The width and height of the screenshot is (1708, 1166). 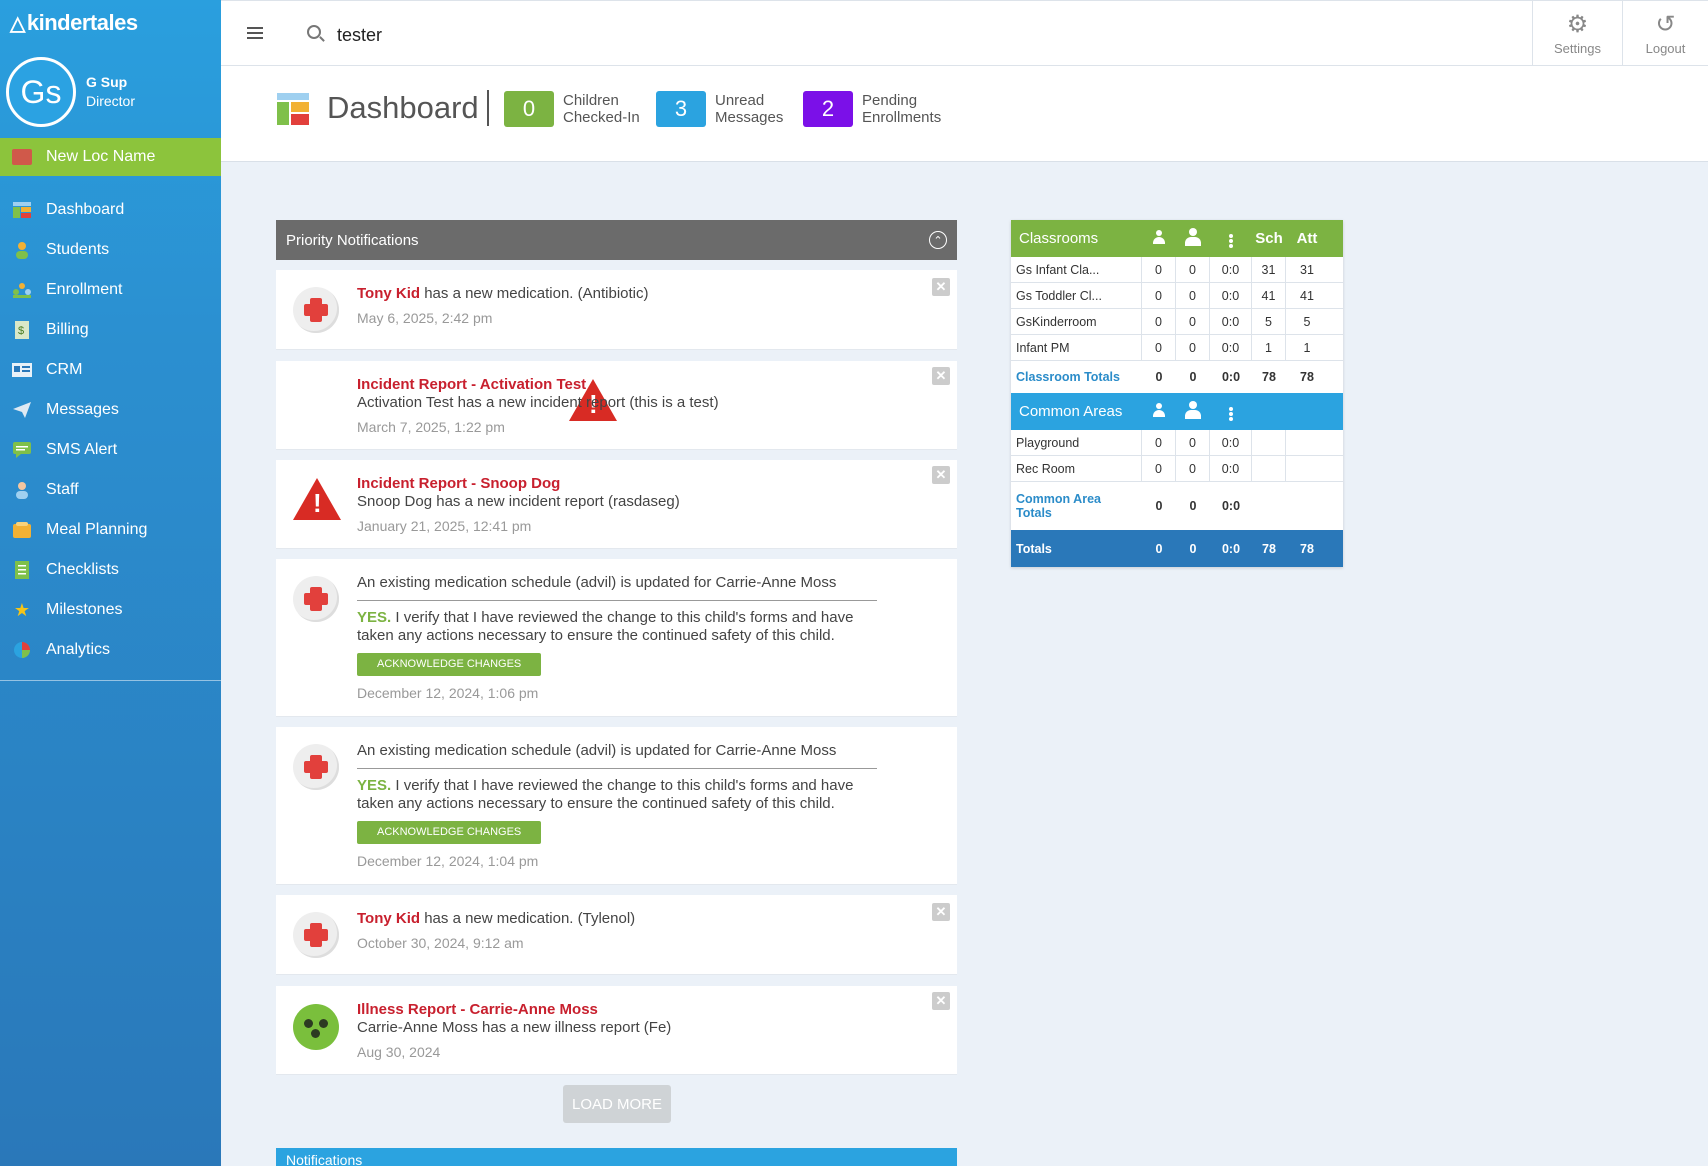 I want to click on table-row: GsKinderroom 0 0 0:0 5 5, so click(x=1177, y=322).